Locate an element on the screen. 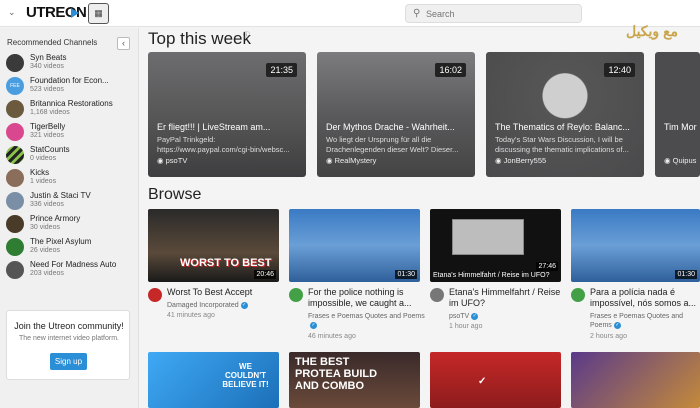  channel-name: Damaged Incorporated is located at coordinates (203, 305).